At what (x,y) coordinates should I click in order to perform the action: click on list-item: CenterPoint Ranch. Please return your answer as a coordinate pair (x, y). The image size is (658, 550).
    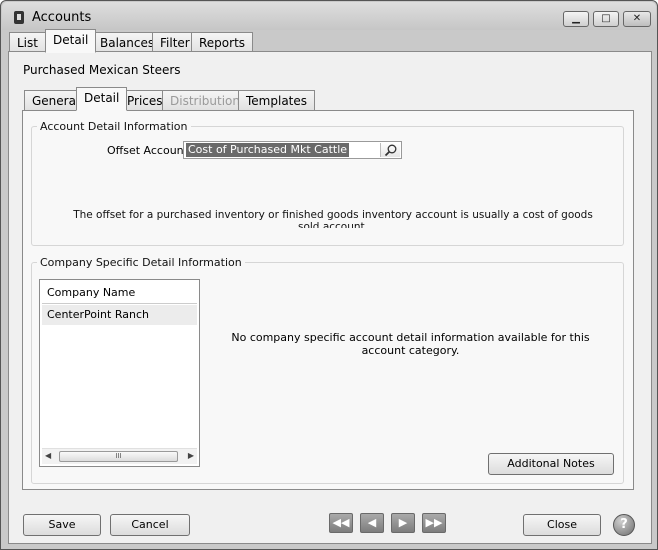
    Looking at the image, I should click on (119, 315).